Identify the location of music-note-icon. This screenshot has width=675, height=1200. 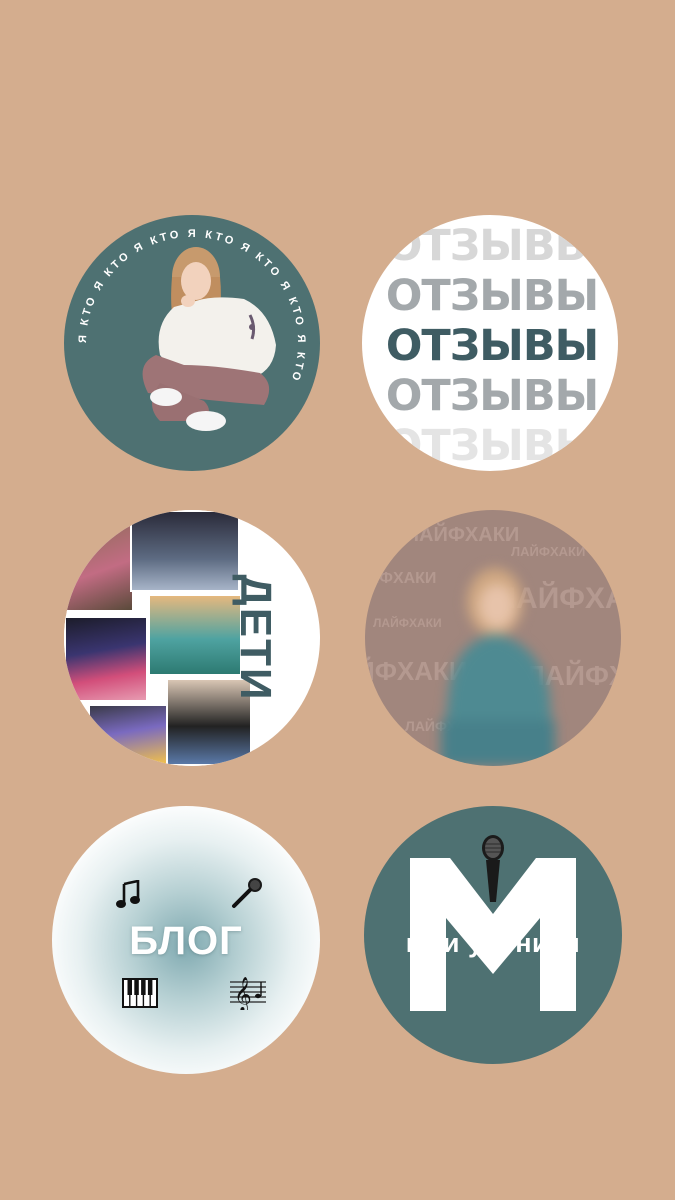
(128, 894).